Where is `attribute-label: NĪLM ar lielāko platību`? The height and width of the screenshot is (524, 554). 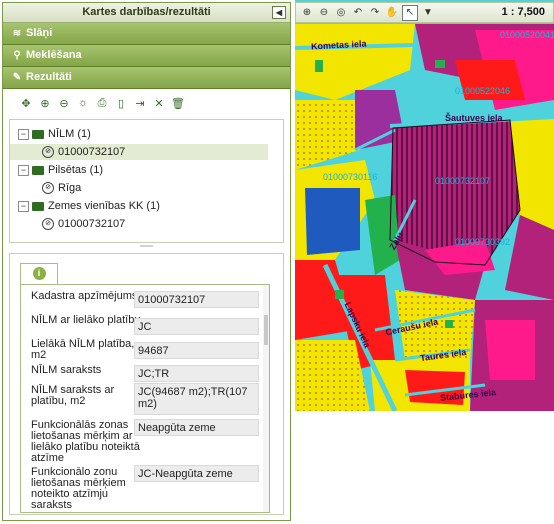 attribute-label: NĪLM ar lielāko platību is located at coordinates (86, 320).